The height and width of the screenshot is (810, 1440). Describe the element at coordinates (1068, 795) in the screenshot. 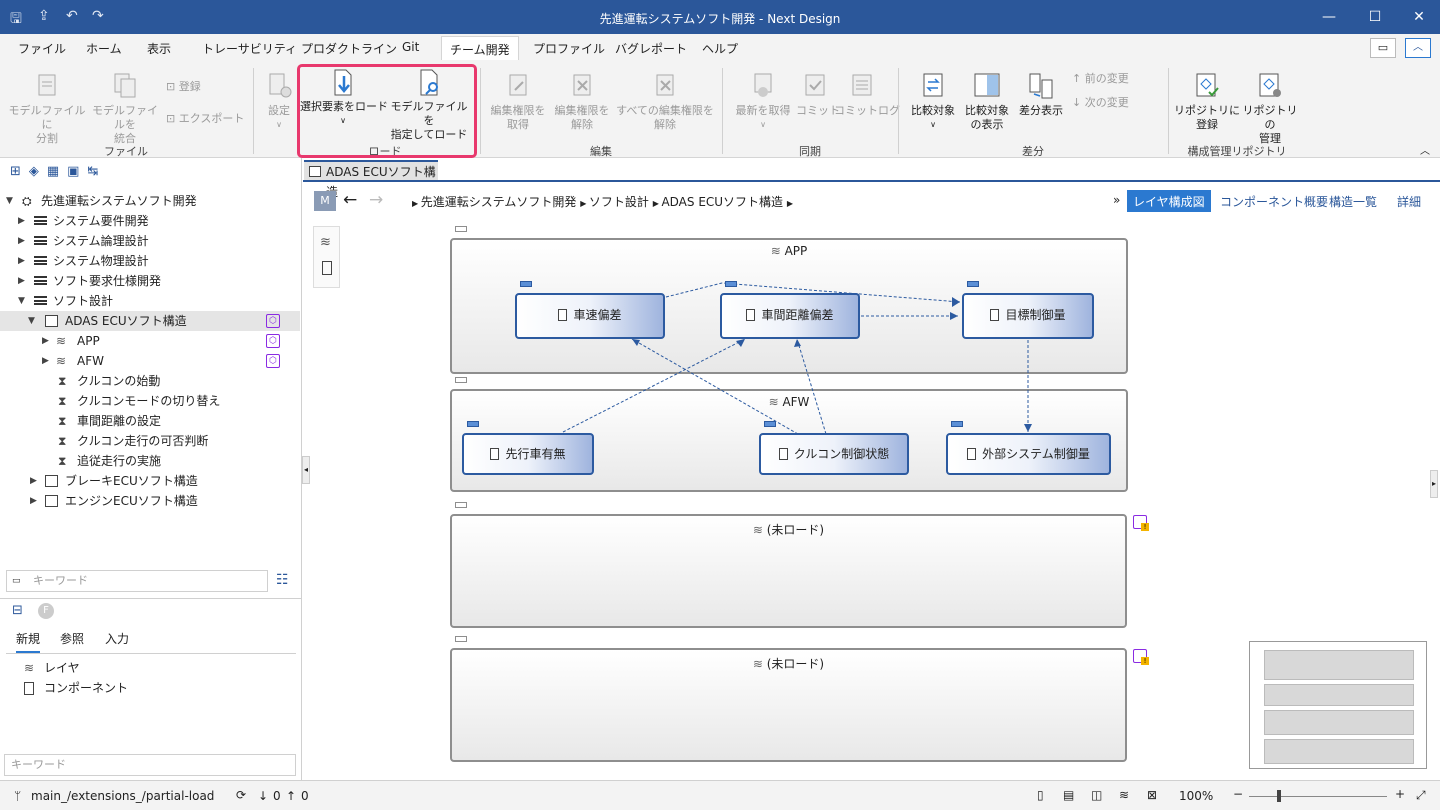

I see `layout-horizontal-icon: ▤` at that location.